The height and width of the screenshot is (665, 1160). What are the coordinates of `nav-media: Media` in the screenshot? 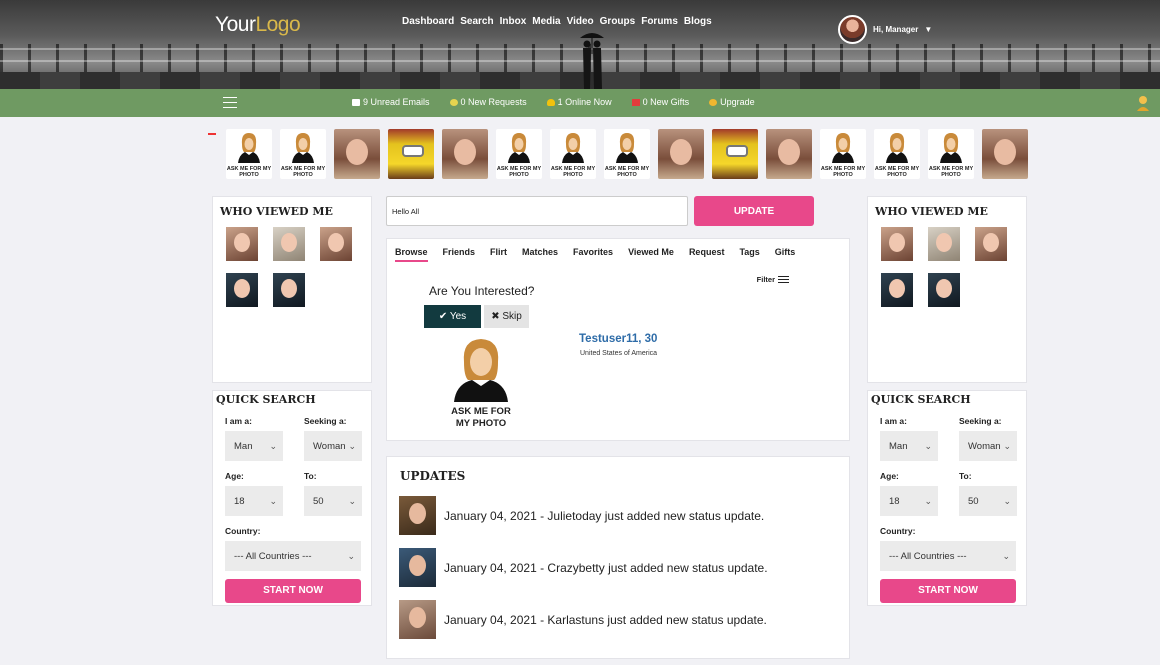 It's located at (546, 21).